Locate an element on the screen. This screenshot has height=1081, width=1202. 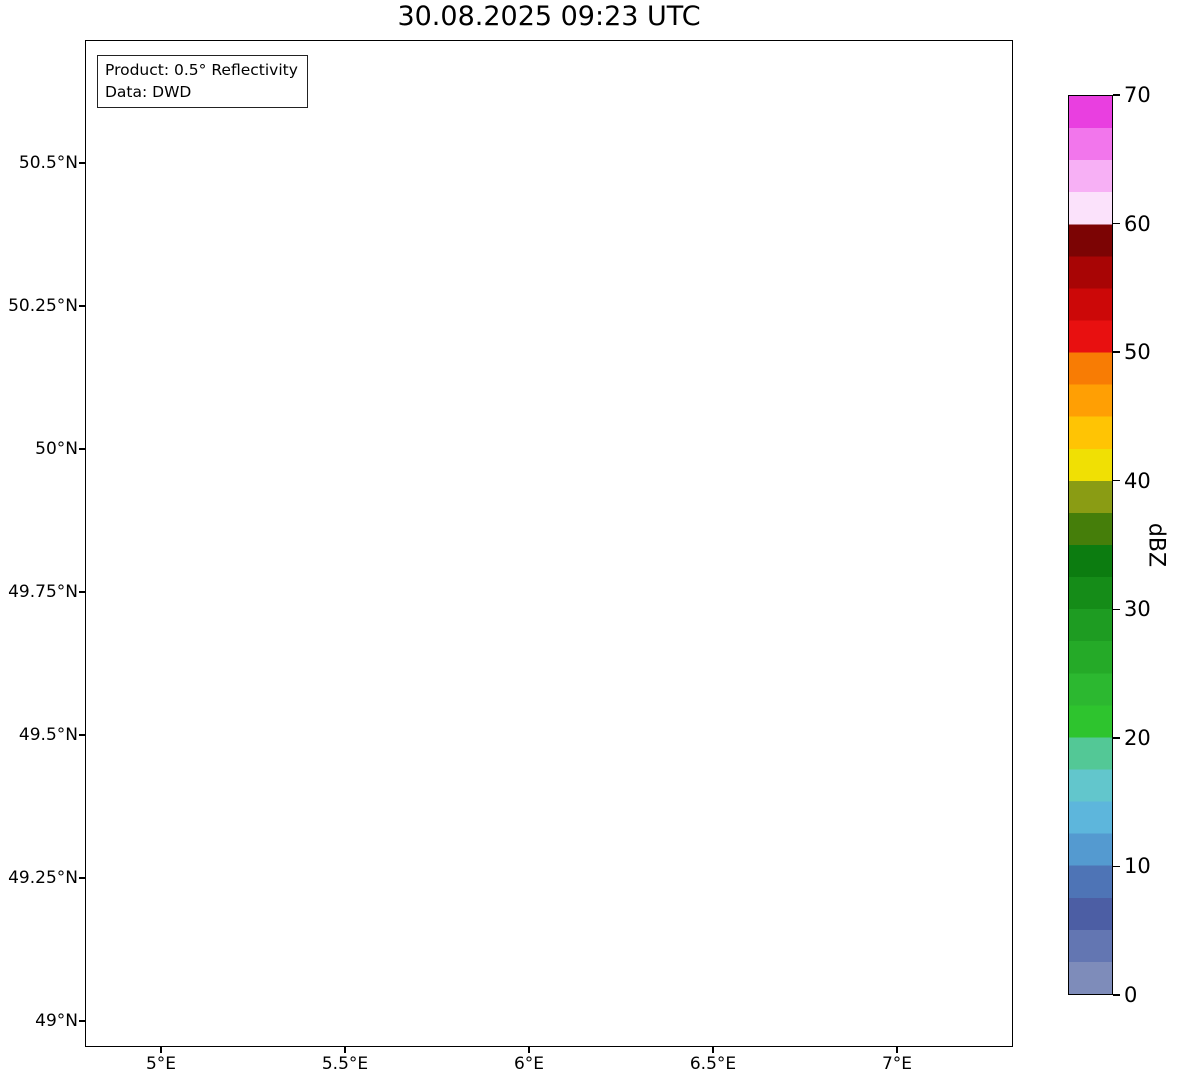
ytick-label: 49°N is located at coordinates (56, 1021).